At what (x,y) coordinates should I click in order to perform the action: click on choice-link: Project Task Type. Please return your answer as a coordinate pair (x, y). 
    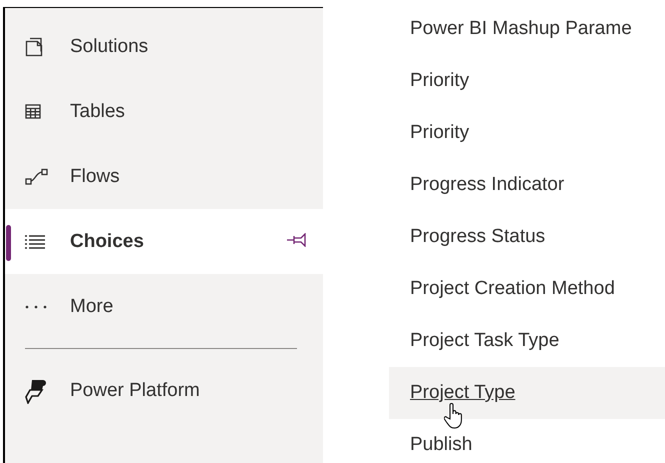
    Looking at the image, I should click on (527, 341).